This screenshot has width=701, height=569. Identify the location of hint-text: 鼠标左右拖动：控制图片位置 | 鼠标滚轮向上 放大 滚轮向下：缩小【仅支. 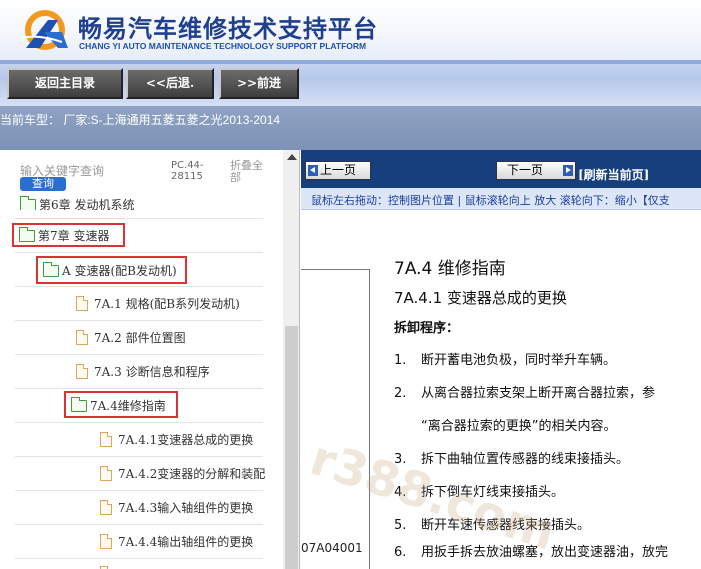
(490, 200).